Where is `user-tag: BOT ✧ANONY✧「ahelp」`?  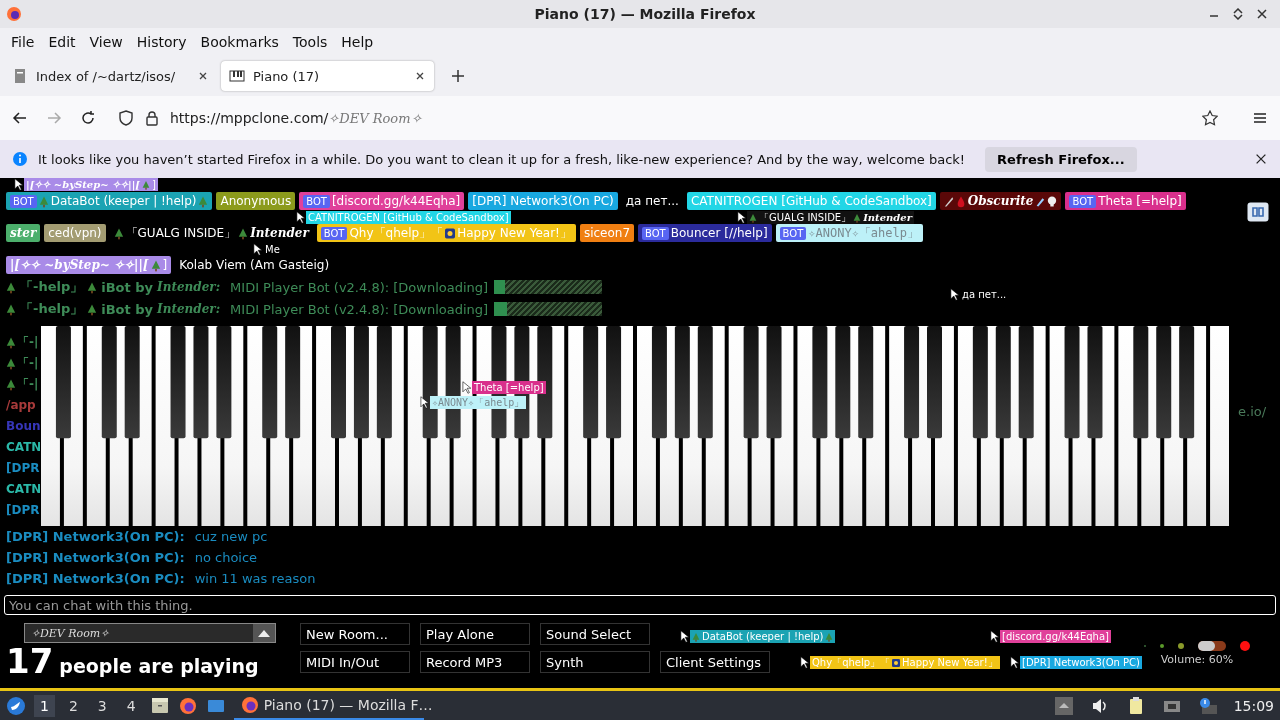 user-tag: BOT ✧ANONY✧「ahelp」 is located at coordinates (849, 233).